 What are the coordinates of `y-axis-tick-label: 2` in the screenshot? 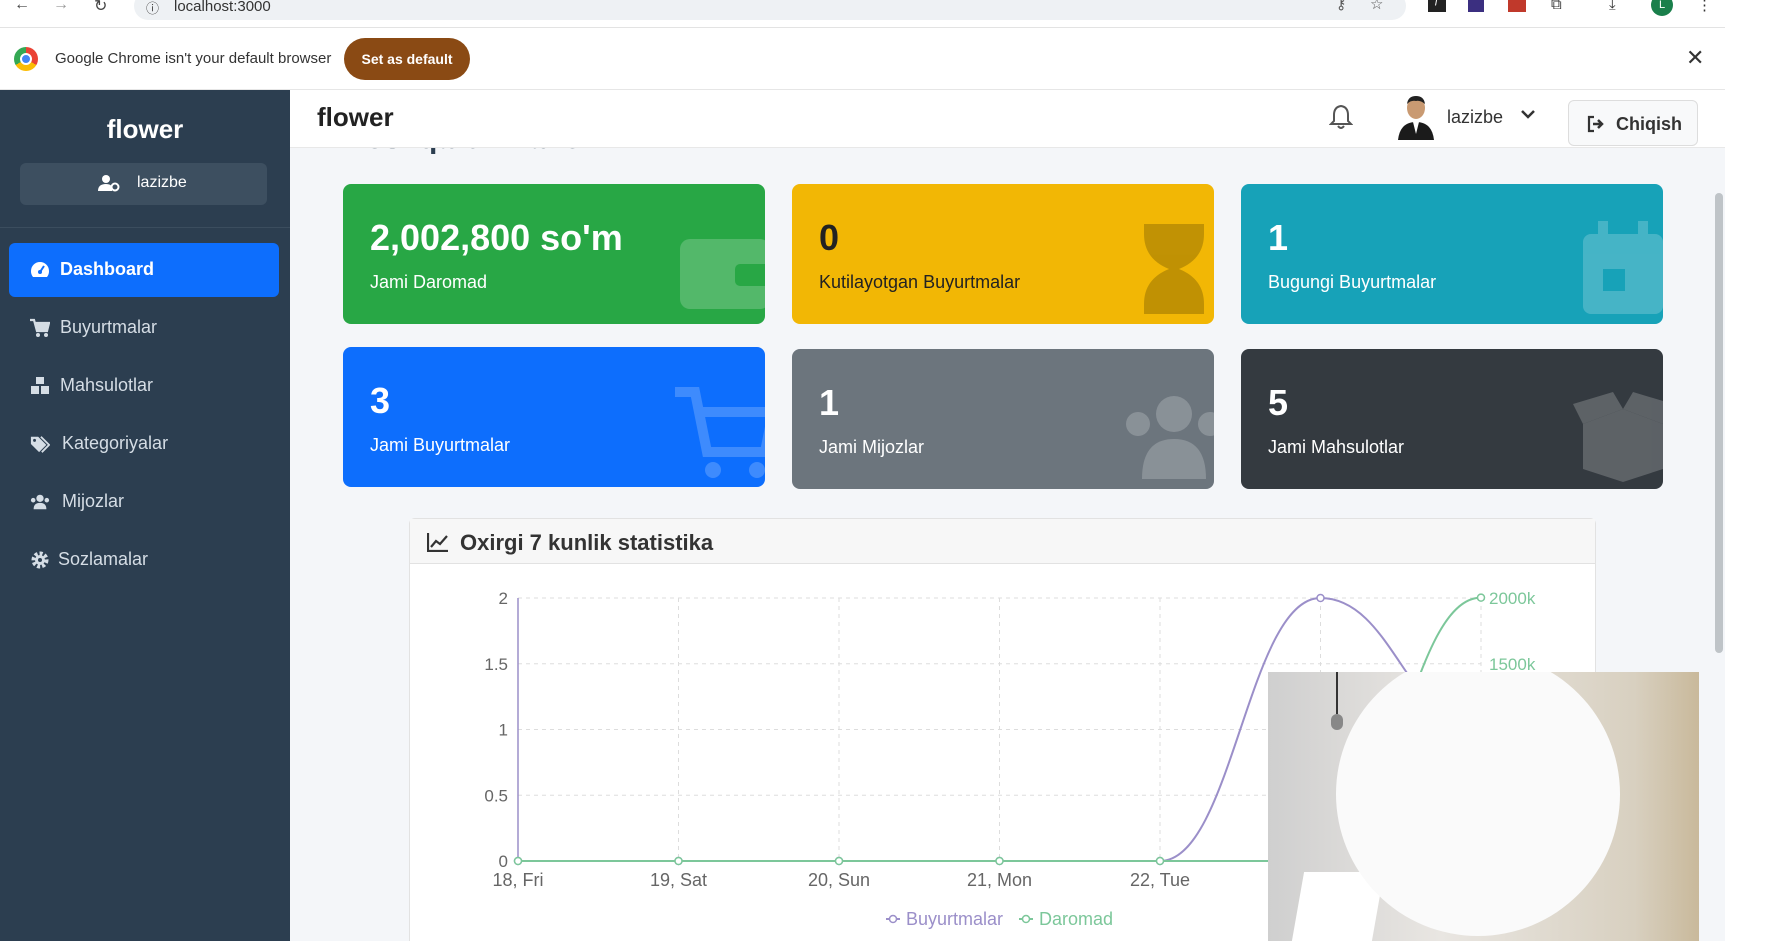 It's located at (503, 598).